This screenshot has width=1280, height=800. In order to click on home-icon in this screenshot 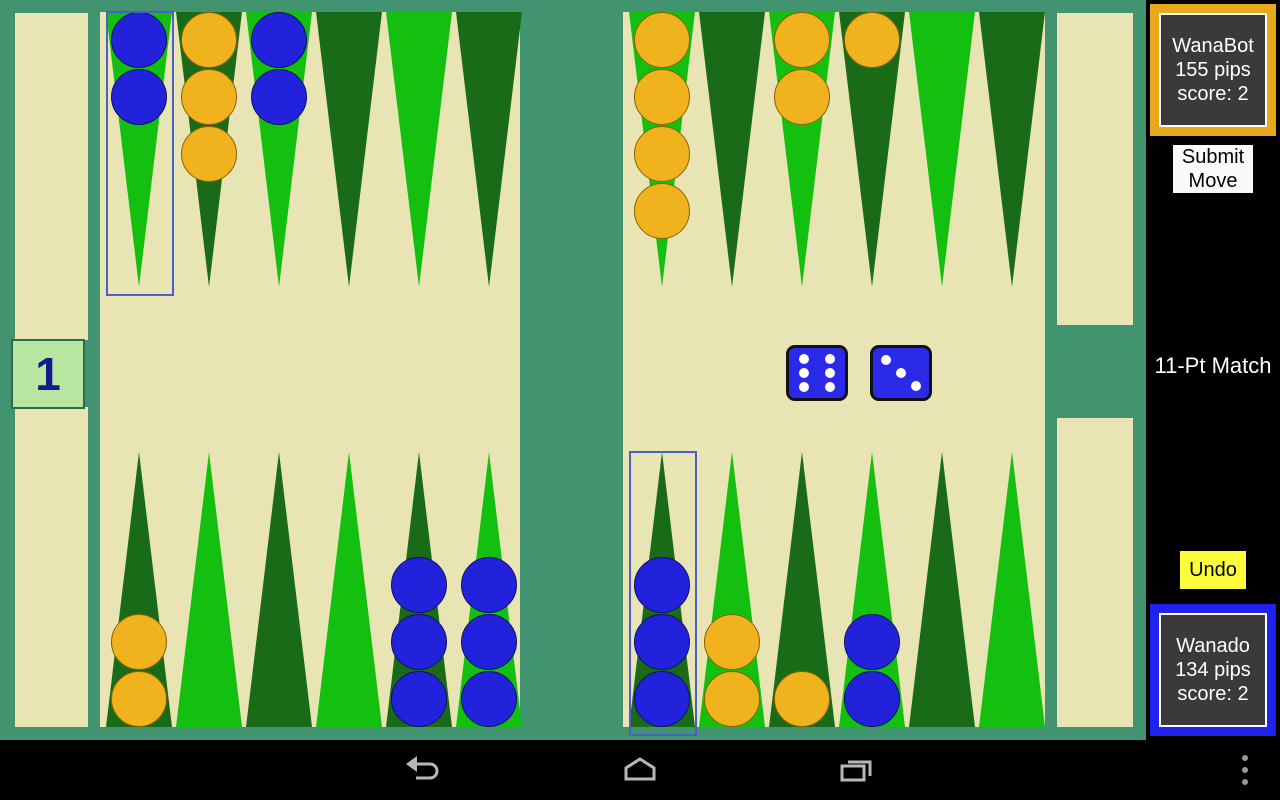, I will do `click(640, 770)`.